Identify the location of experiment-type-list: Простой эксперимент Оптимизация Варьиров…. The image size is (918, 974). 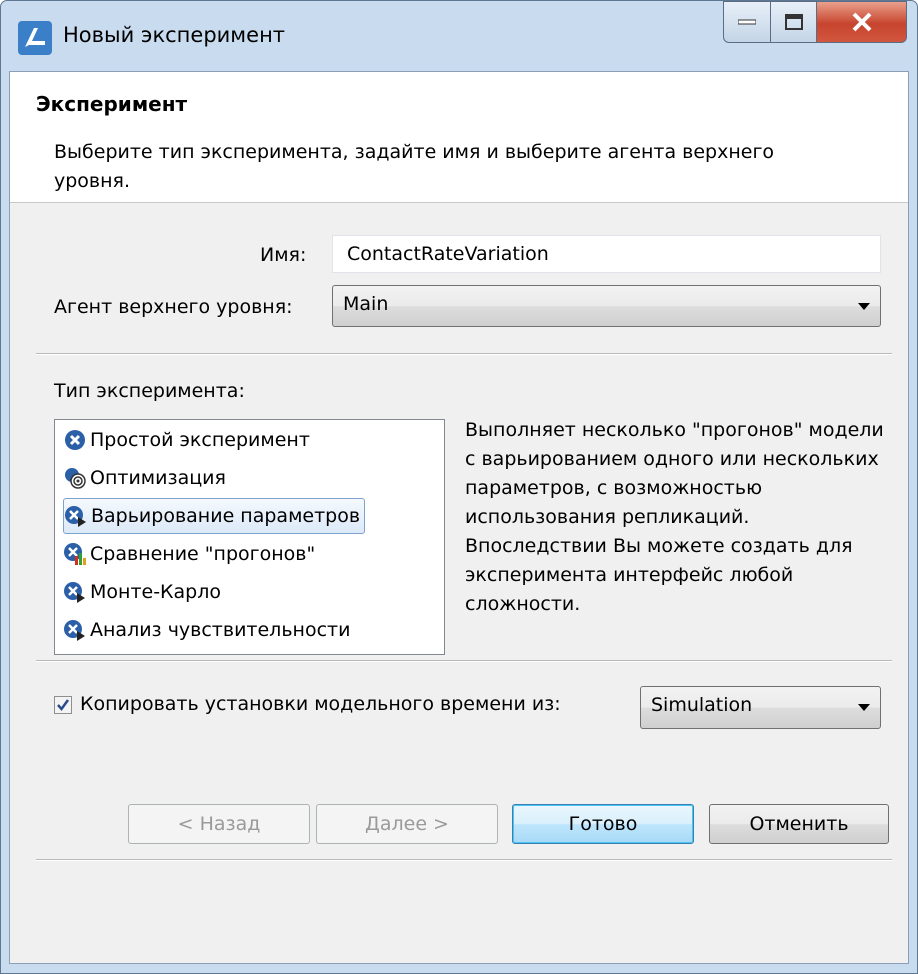
(249, 537).